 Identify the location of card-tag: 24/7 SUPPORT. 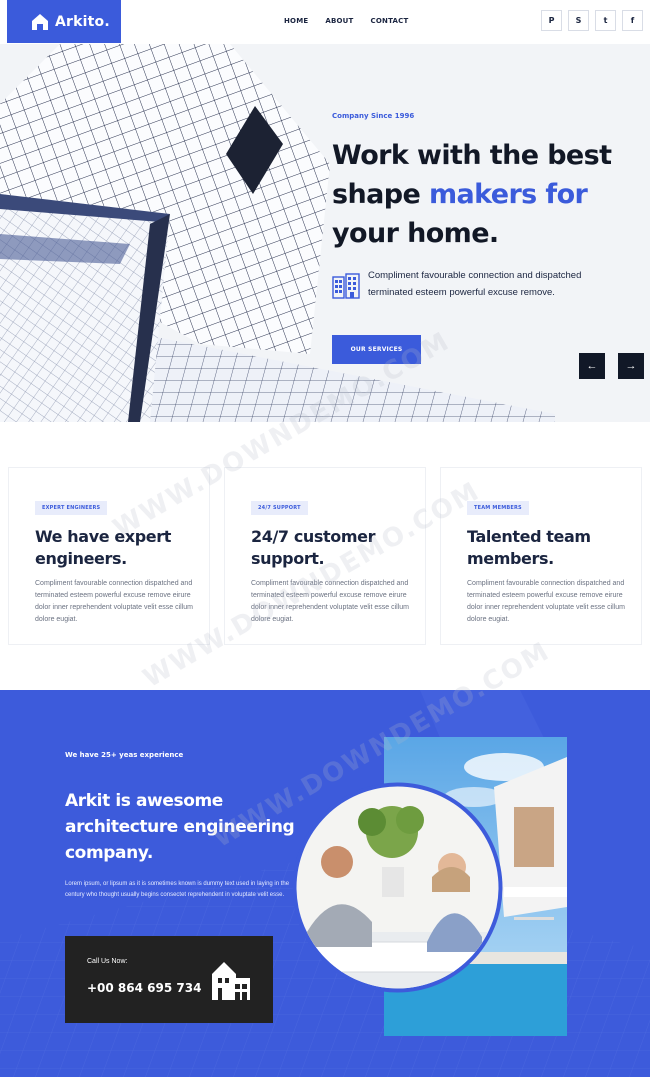
(279, 508).